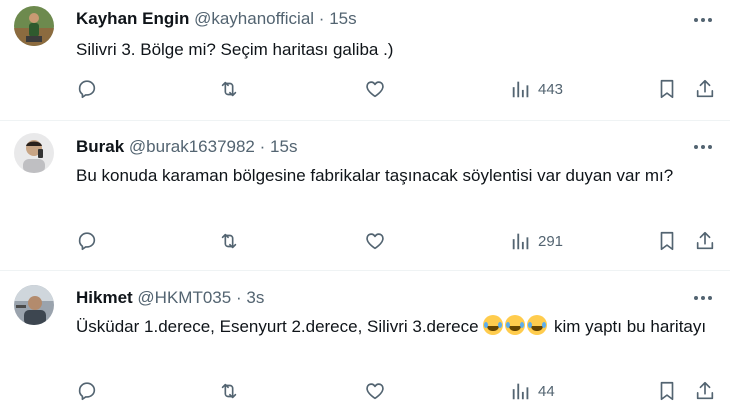 The height and width of the screenshot is (420, 730). What do you see at coordinates (255, 297) in the screenshot?
I see `timestamp: 3s` at bounding box center [255, 297].